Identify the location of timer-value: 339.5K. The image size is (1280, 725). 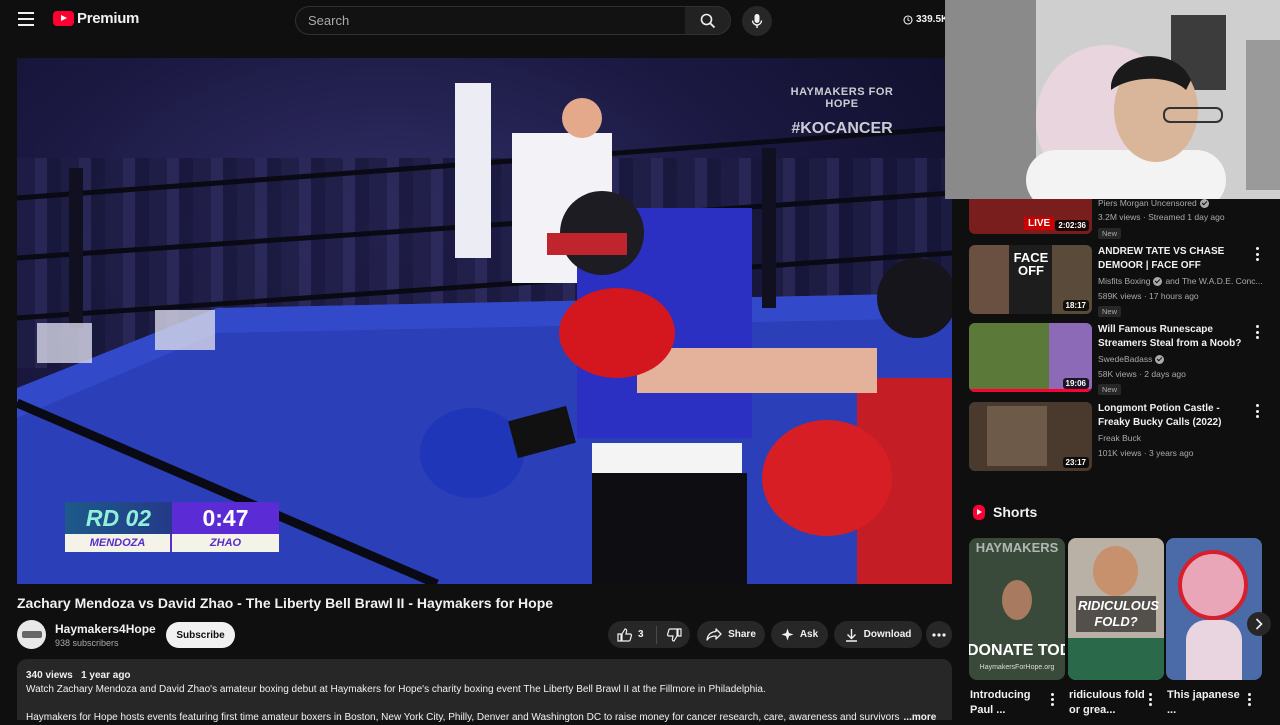
(932, 19).